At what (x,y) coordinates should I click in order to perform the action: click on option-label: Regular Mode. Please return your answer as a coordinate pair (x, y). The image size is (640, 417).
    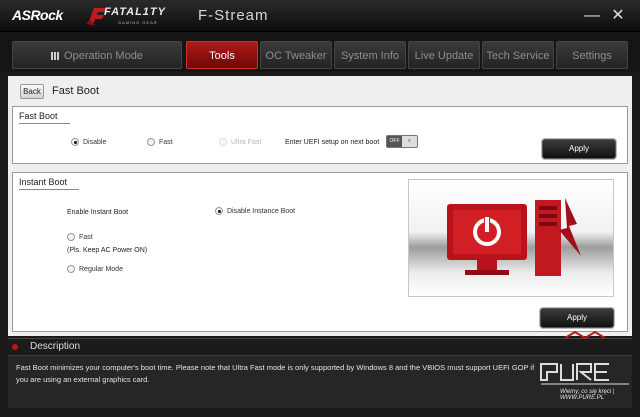
    Looking at the image, I should click on (101, 269).